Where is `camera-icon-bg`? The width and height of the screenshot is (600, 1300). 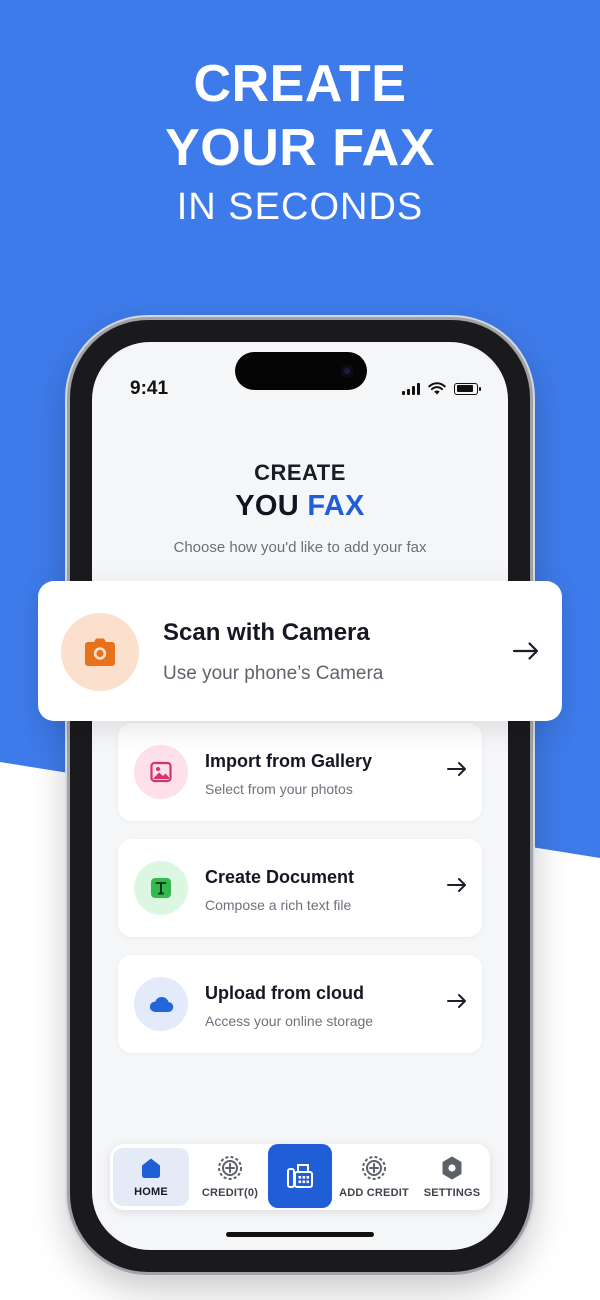 camera-icon-bg is located at coordinates (100, 652).